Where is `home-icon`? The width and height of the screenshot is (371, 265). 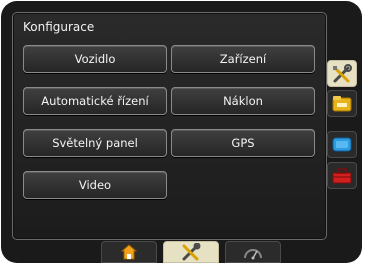 home-icon is located at coordinates (129, 252).